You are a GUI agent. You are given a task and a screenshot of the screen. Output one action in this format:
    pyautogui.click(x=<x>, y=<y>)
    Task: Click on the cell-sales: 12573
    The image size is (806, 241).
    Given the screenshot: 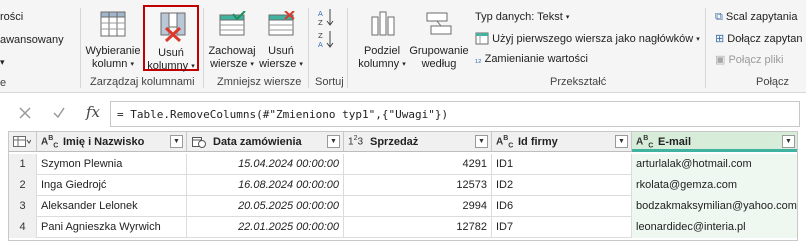 What is the action you would take?
    pyautogui.click(x=418, y=185)
    